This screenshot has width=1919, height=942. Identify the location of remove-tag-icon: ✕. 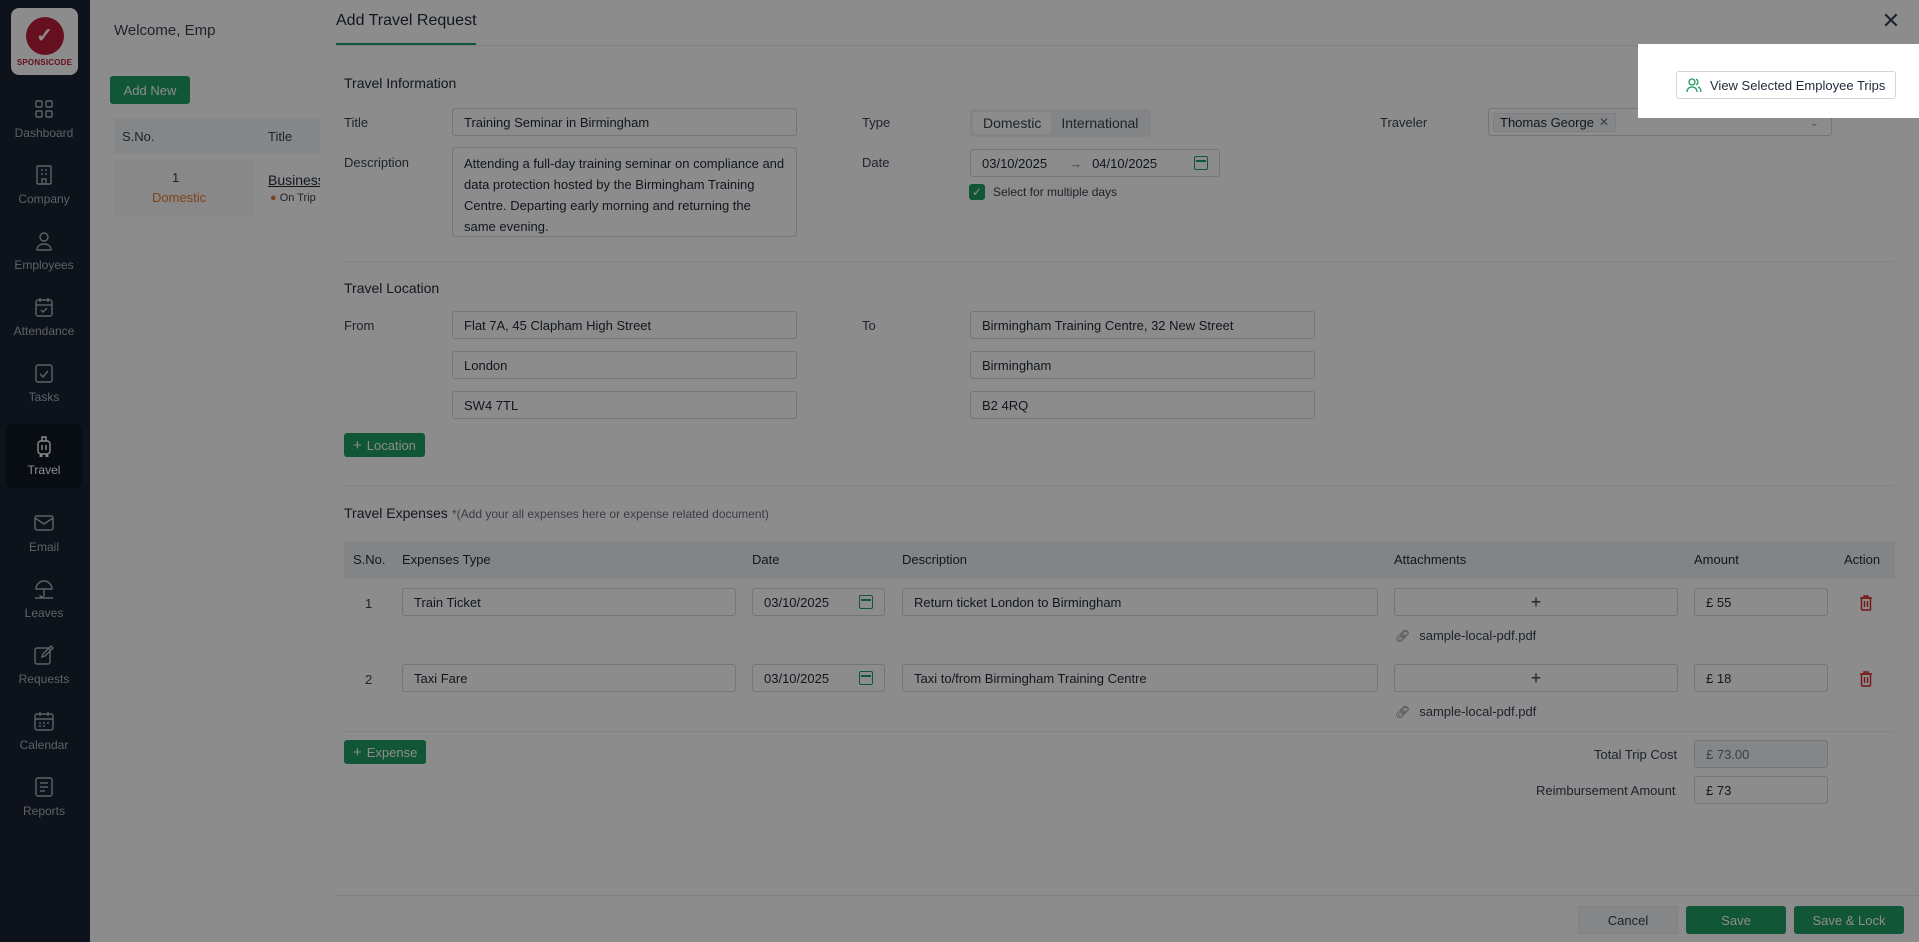
(1604, 122).